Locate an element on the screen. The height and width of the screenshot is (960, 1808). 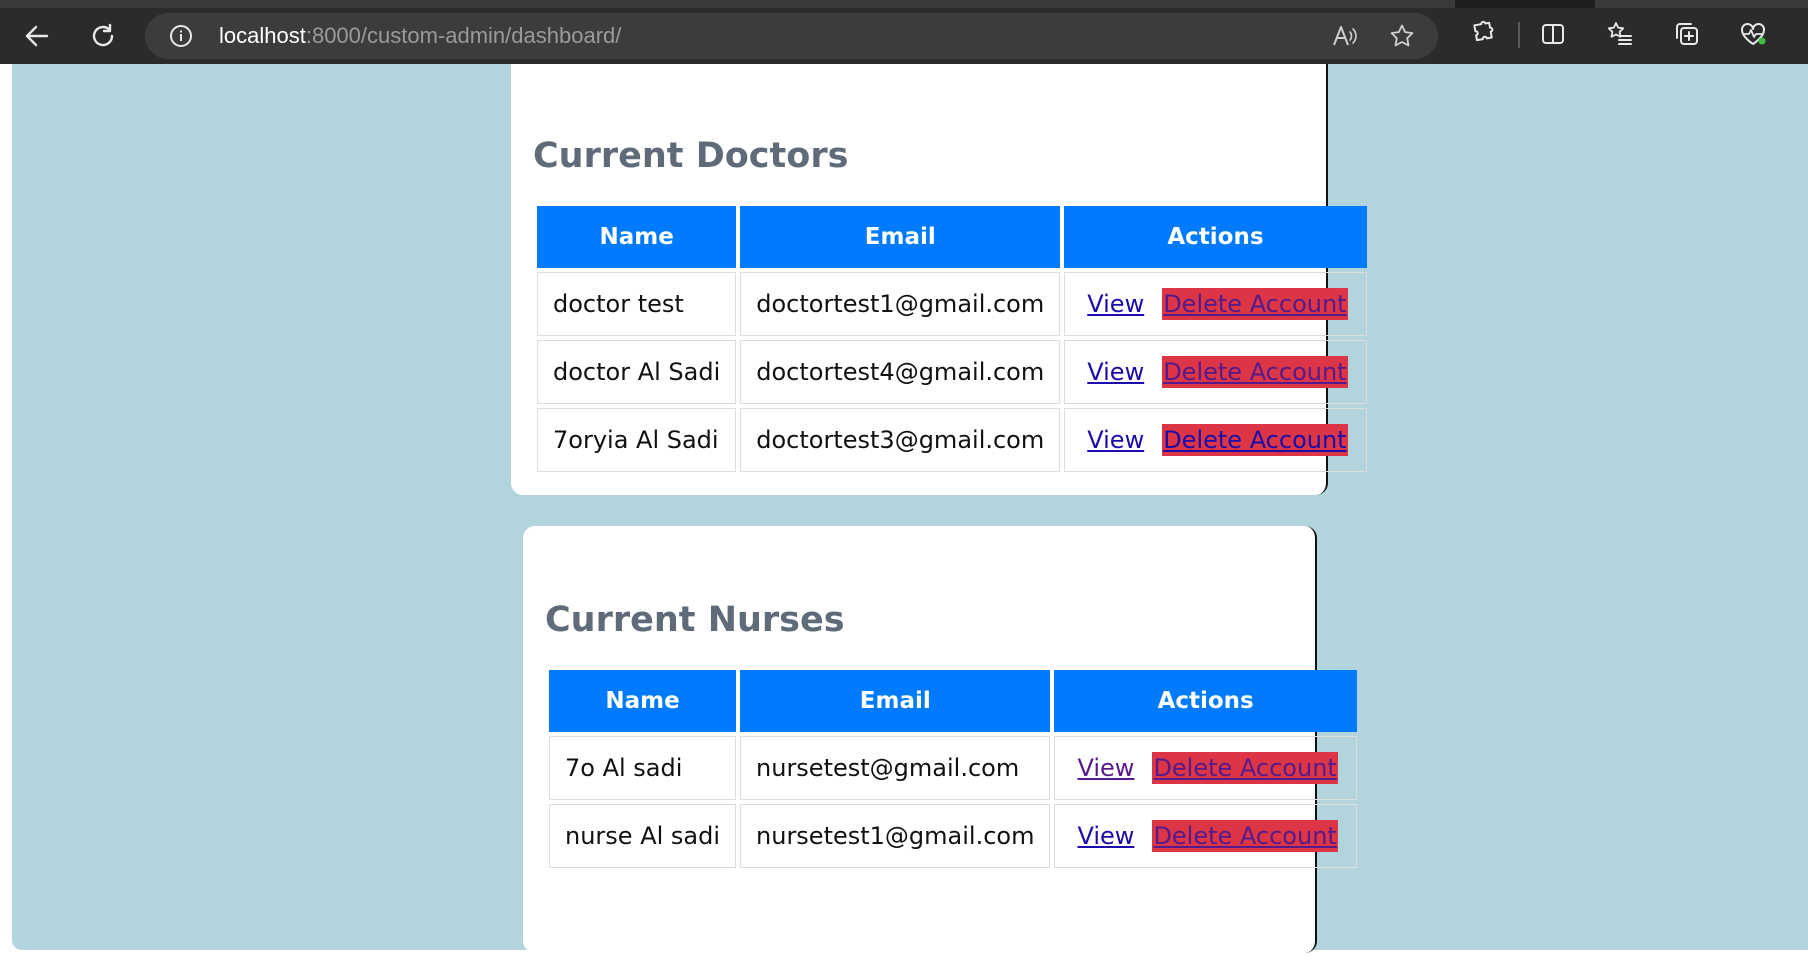
nurse-email: nursetest1@gmail.com is located at coordinates (895, 836).